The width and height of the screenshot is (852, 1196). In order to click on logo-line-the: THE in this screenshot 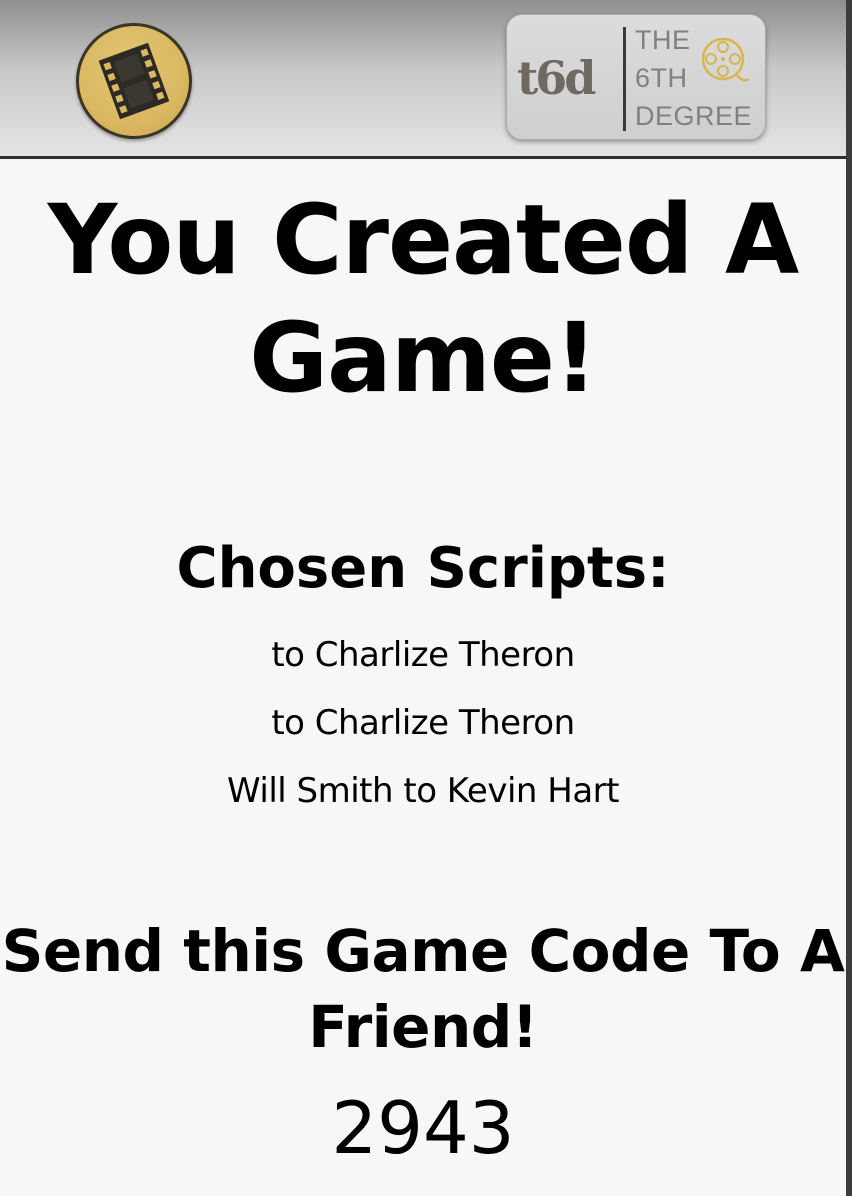, I will do `click(663, 40)`.